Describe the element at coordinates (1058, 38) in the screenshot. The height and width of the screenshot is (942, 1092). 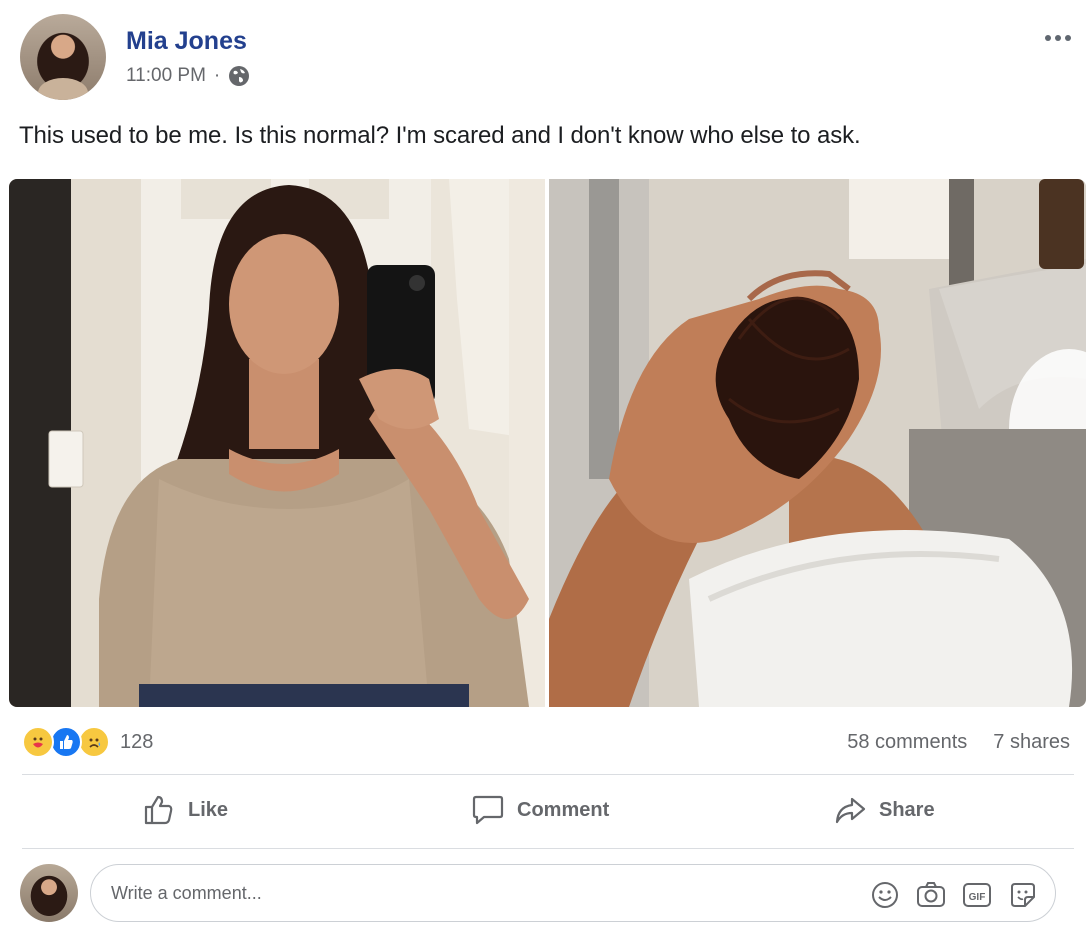
I see `more-options-icon` at that location.